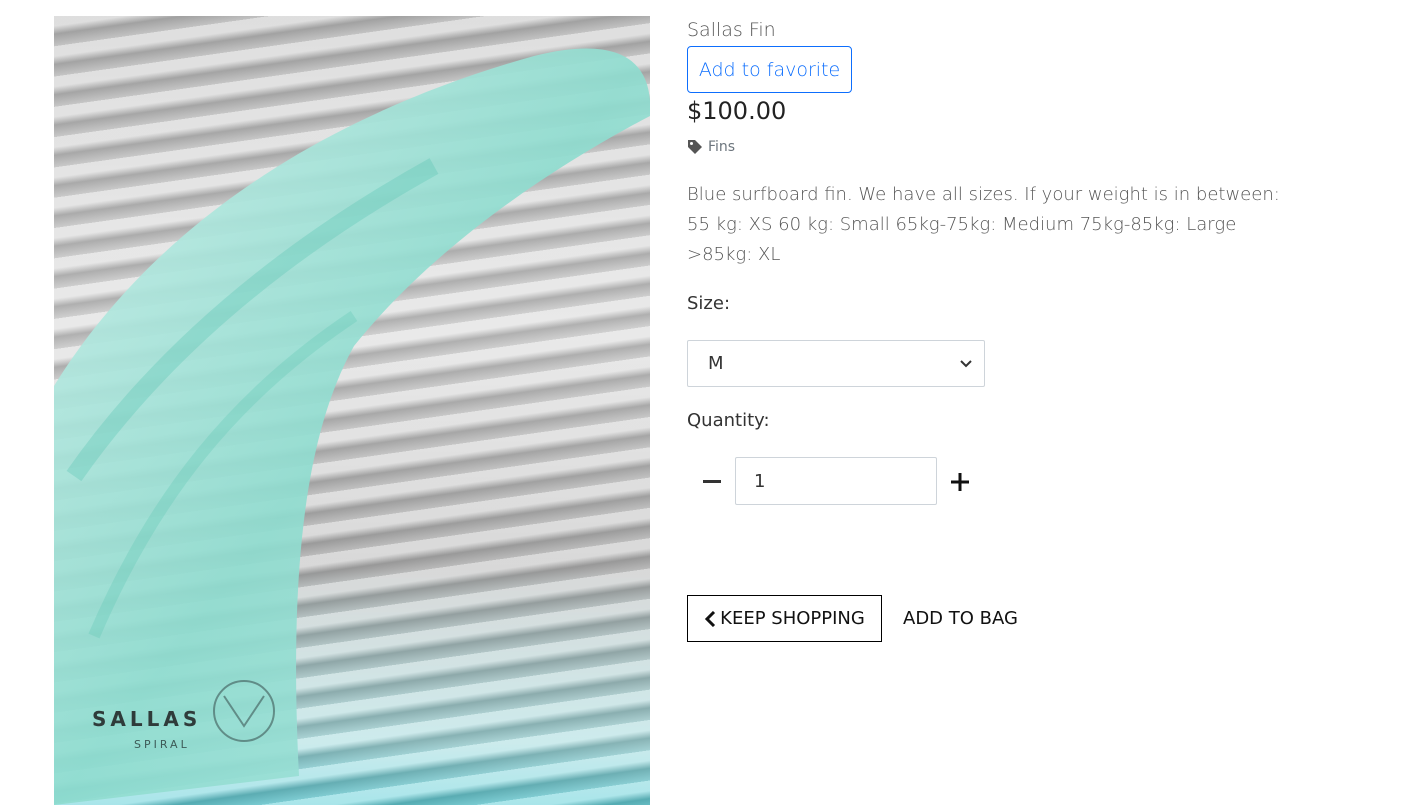 This screenshot has width=1403, height=805. Describe the element at coordinates (737, 111) in the screenshot. I see `product-price: $100.00` at that location.